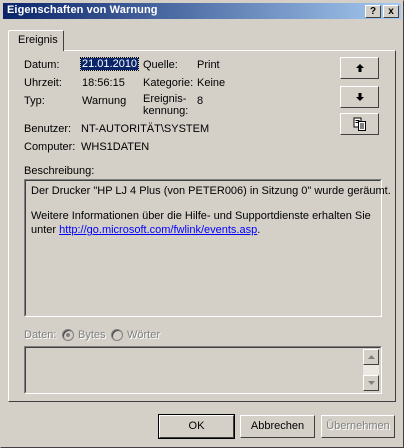 The image size is (404, 448). I want to click on tab-label: Ereignis, so click(38, 40).